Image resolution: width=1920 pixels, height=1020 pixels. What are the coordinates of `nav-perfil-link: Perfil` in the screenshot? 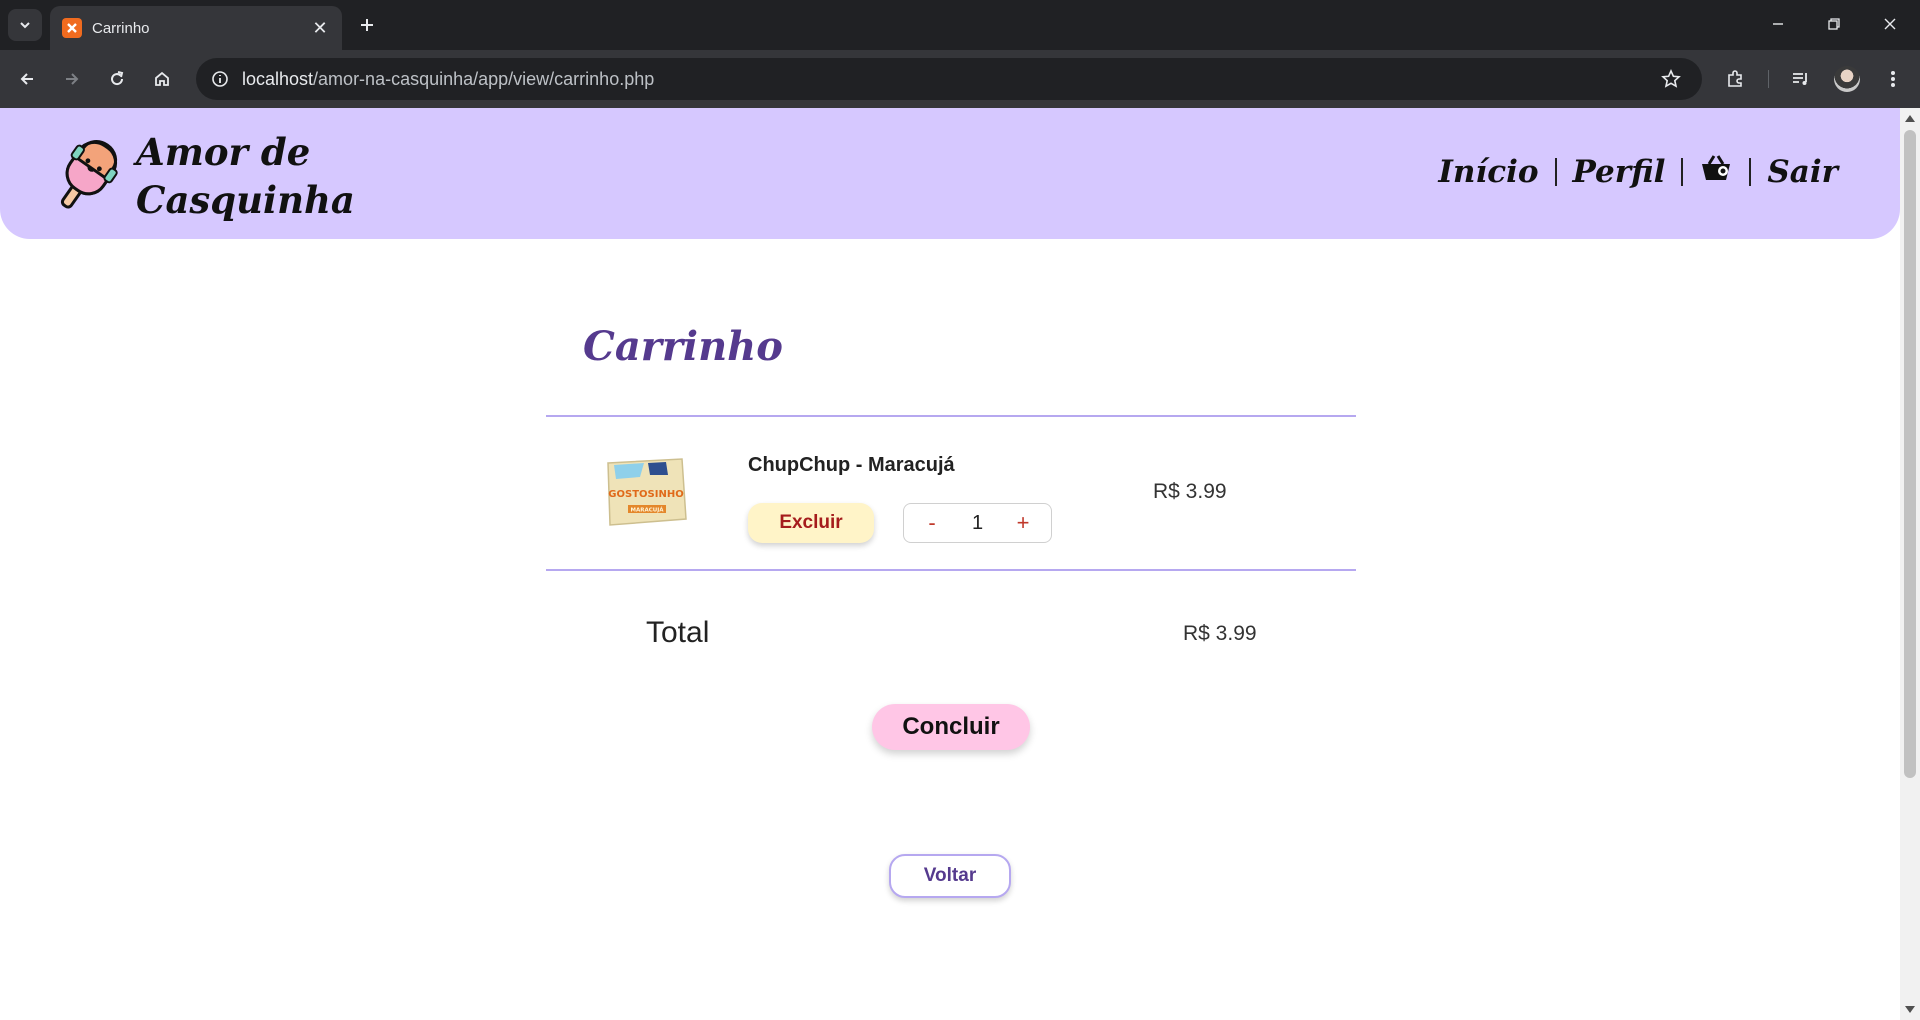 It's located at (1619, 172).